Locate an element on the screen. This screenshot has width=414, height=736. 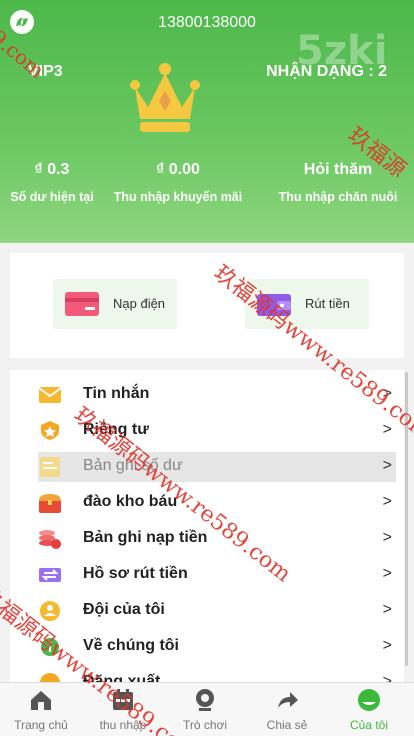
logout-icon is located at coordinates (50, 677).